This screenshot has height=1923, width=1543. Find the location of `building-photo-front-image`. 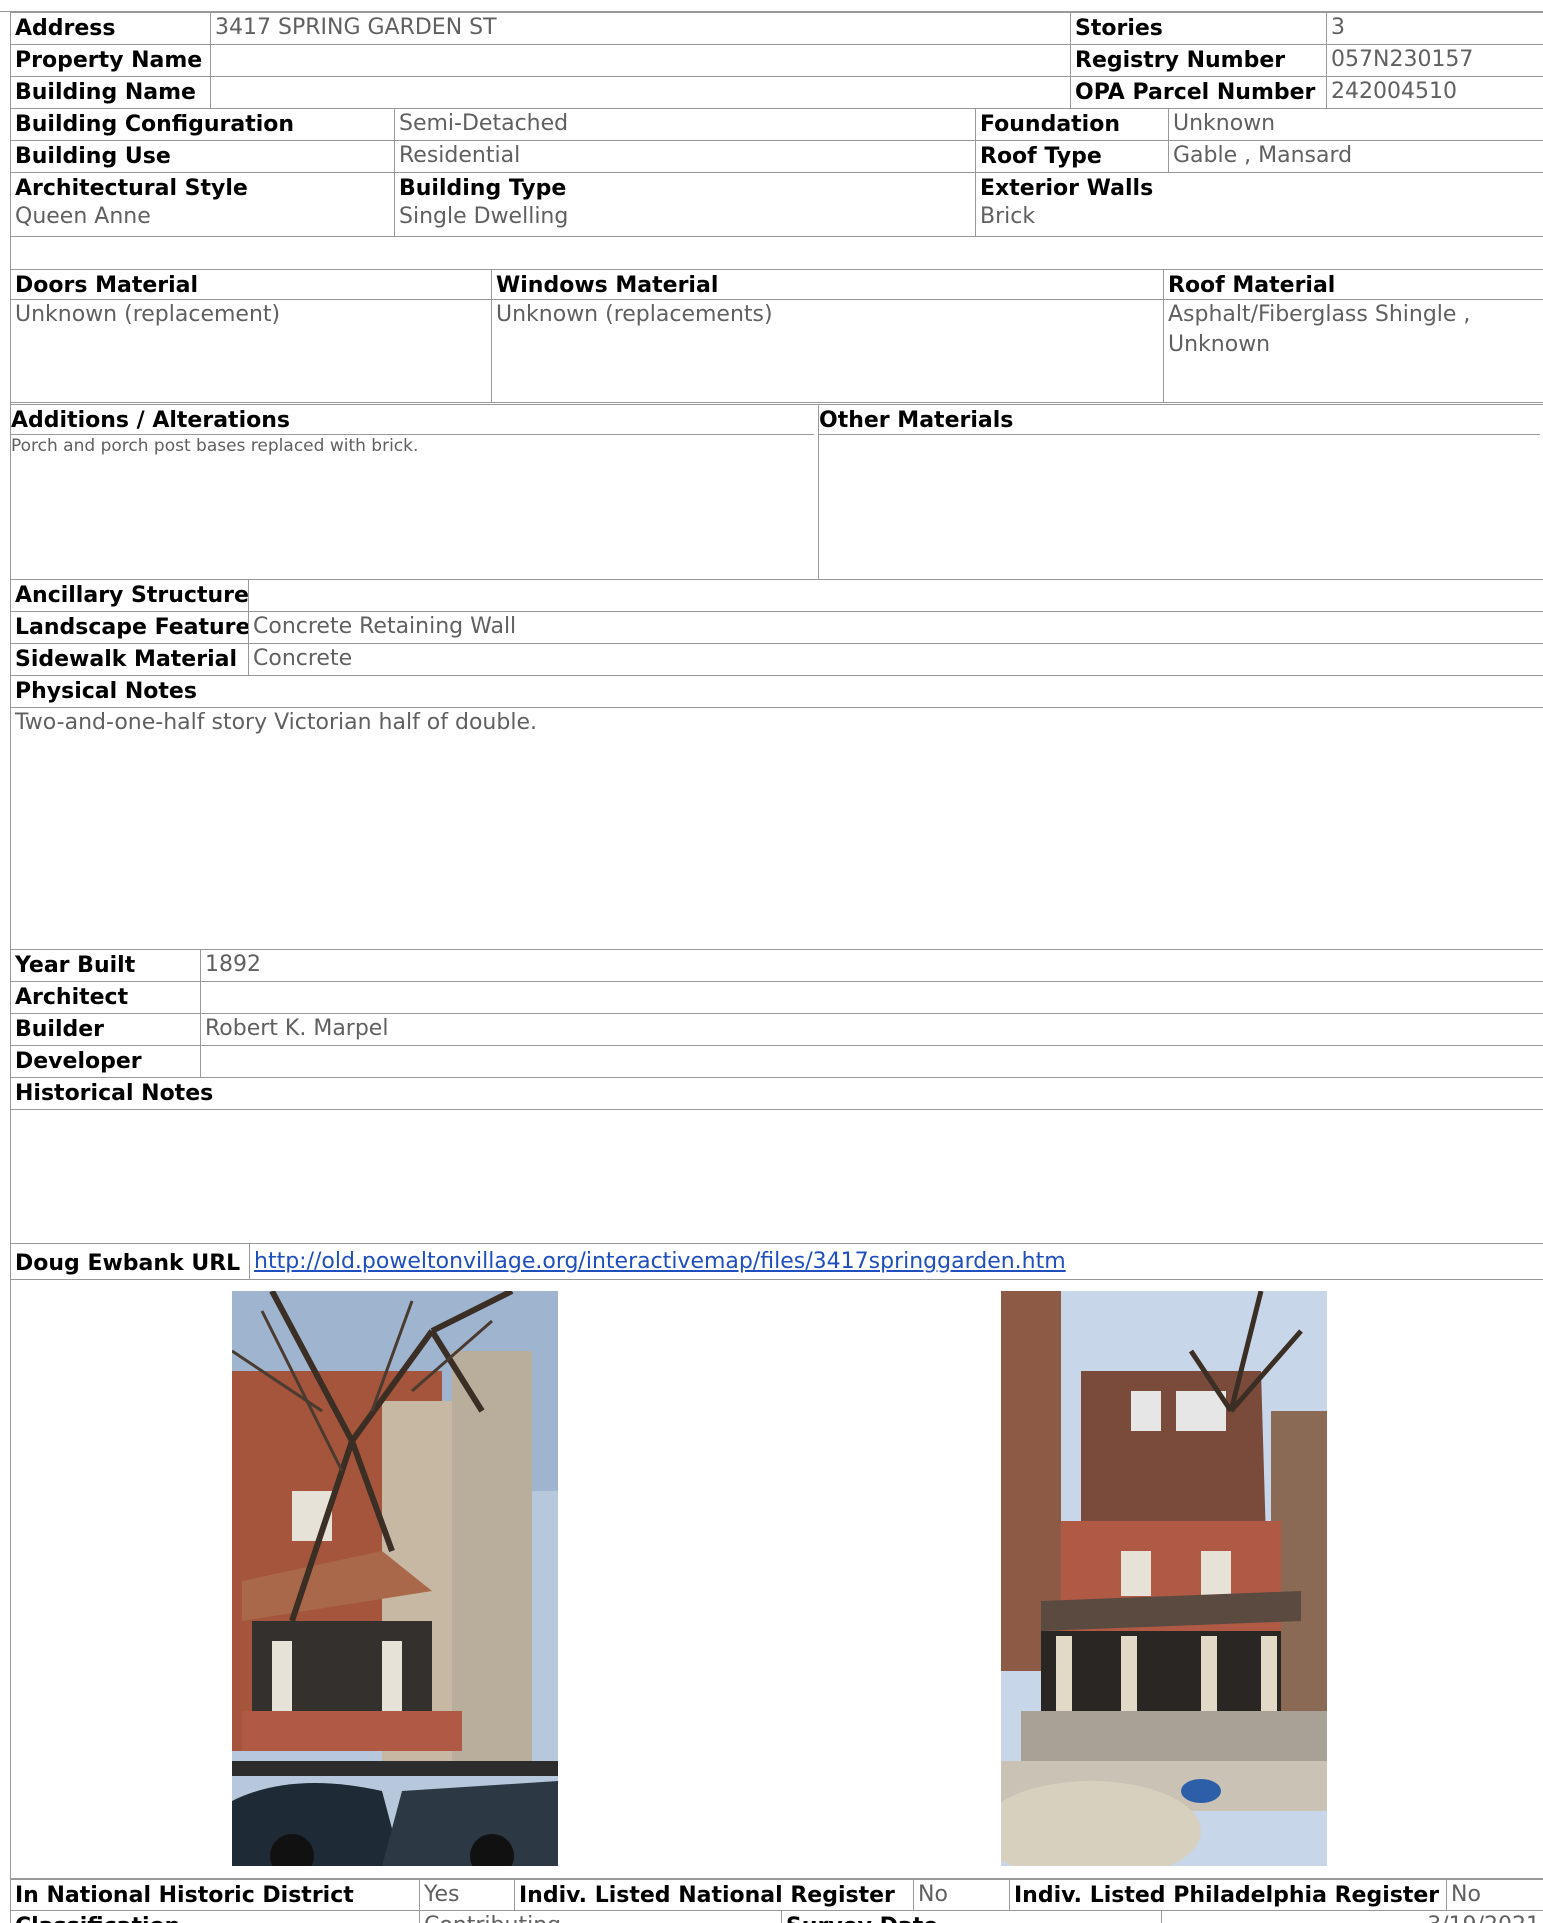

building-photo-front-image is located at coordinates (1164, 1578).